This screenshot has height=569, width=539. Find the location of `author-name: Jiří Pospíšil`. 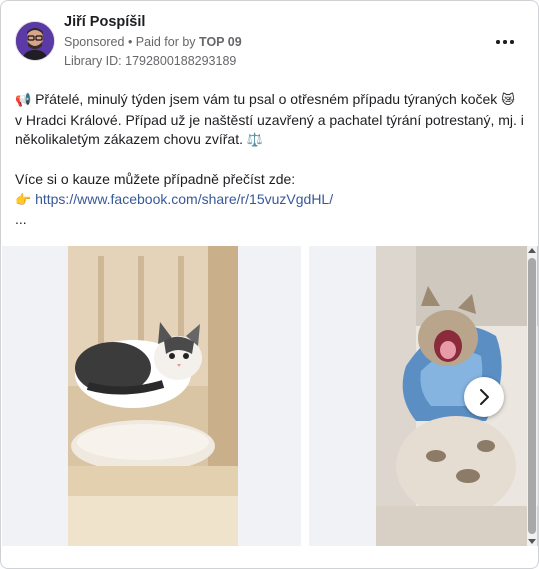

author-name: Jiří Pospíšil is located at coordinates (104, 22).